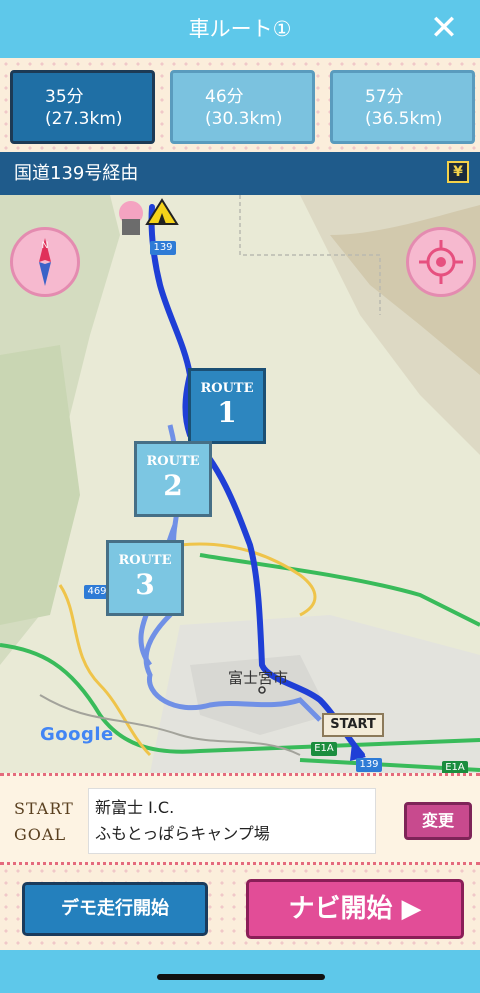 This screenshot has width=480, height=993. Describe the element at coordinates (355, 909) in the screenshot. I see `start-navigation-button: ナビ開始 ▶` at that location.